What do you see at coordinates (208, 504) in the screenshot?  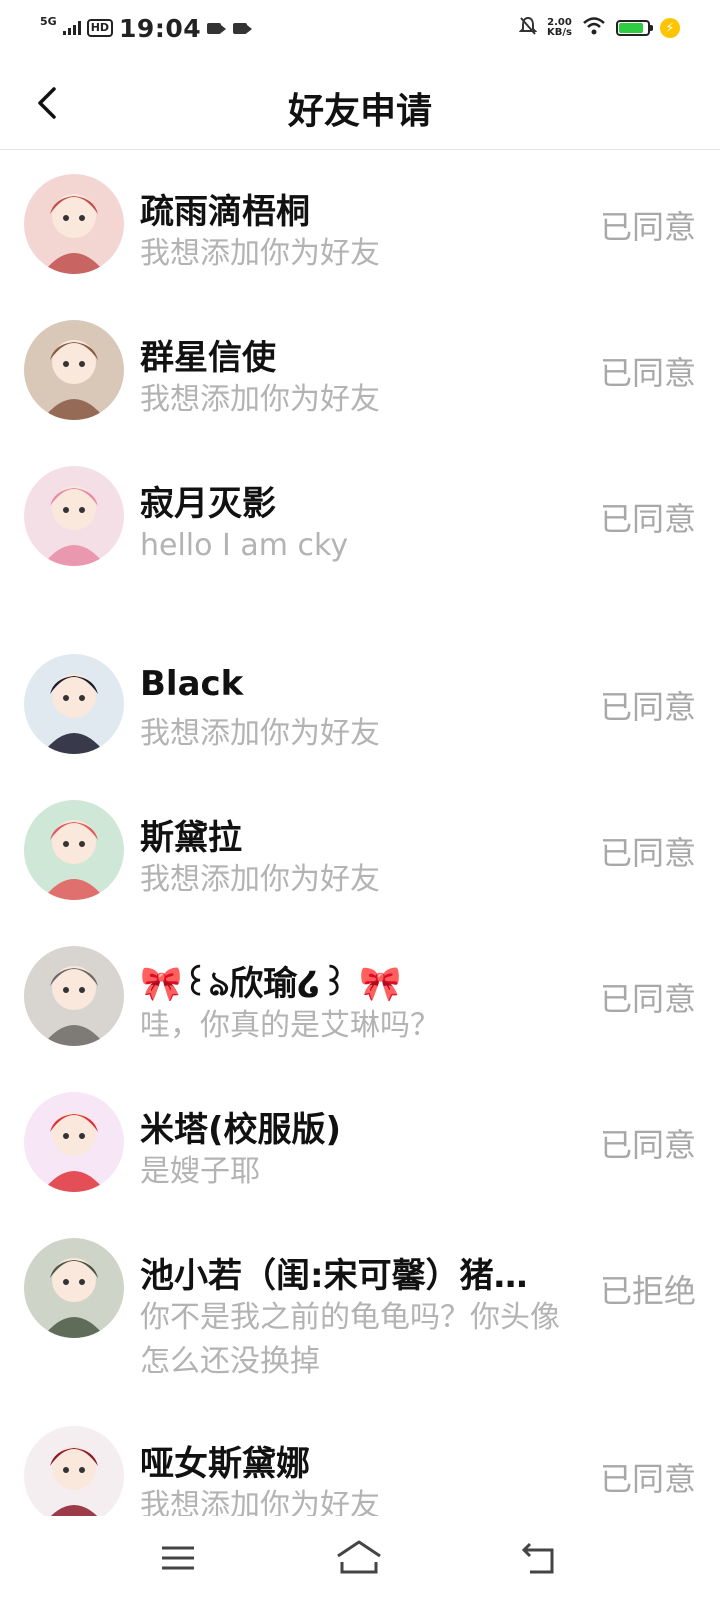 I see `requester-name: 寂月灭影` at bounding box center [208, 504].